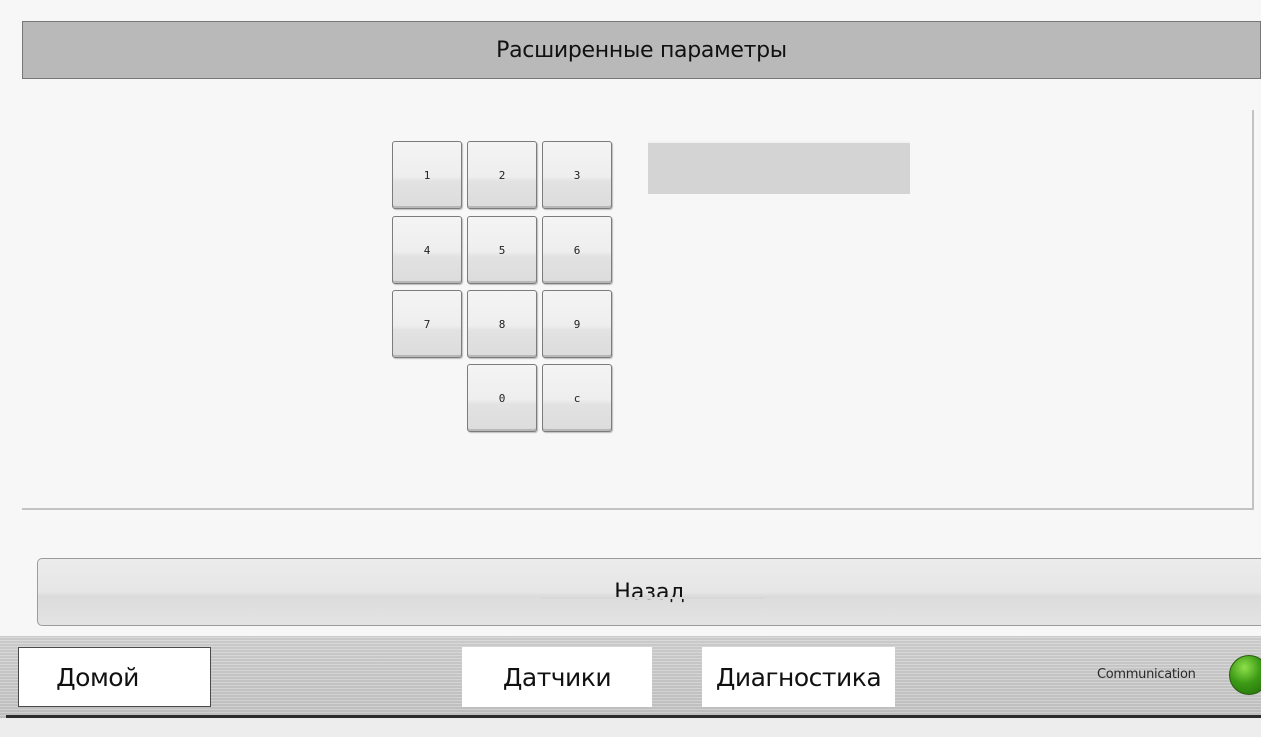  I want to click on nav-sensors-button: Датчики, so click(557, 677).